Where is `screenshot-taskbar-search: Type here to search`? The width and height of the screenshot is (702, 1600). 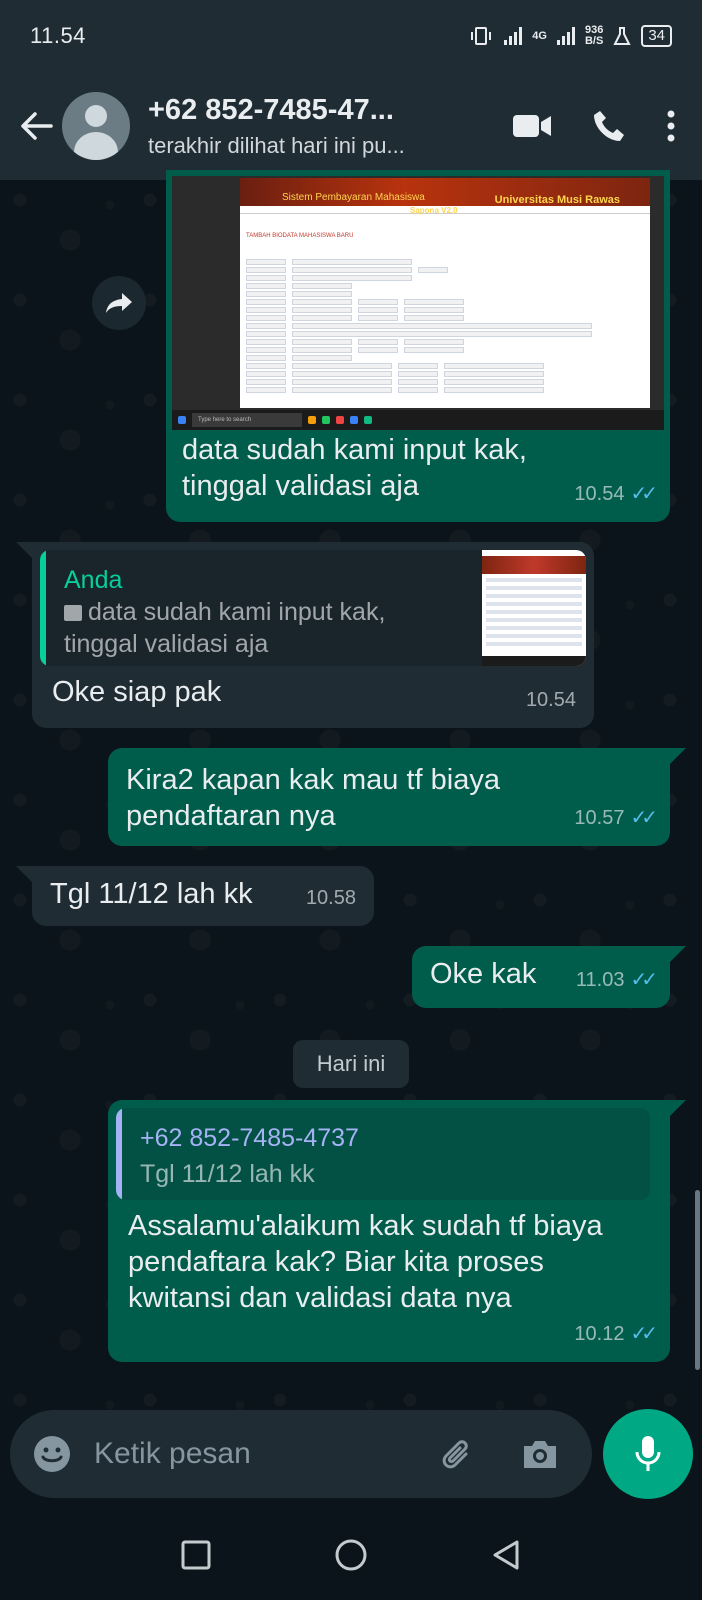
screenshot-taskbar-search: Type here to search is located at coordinates (247, 420).